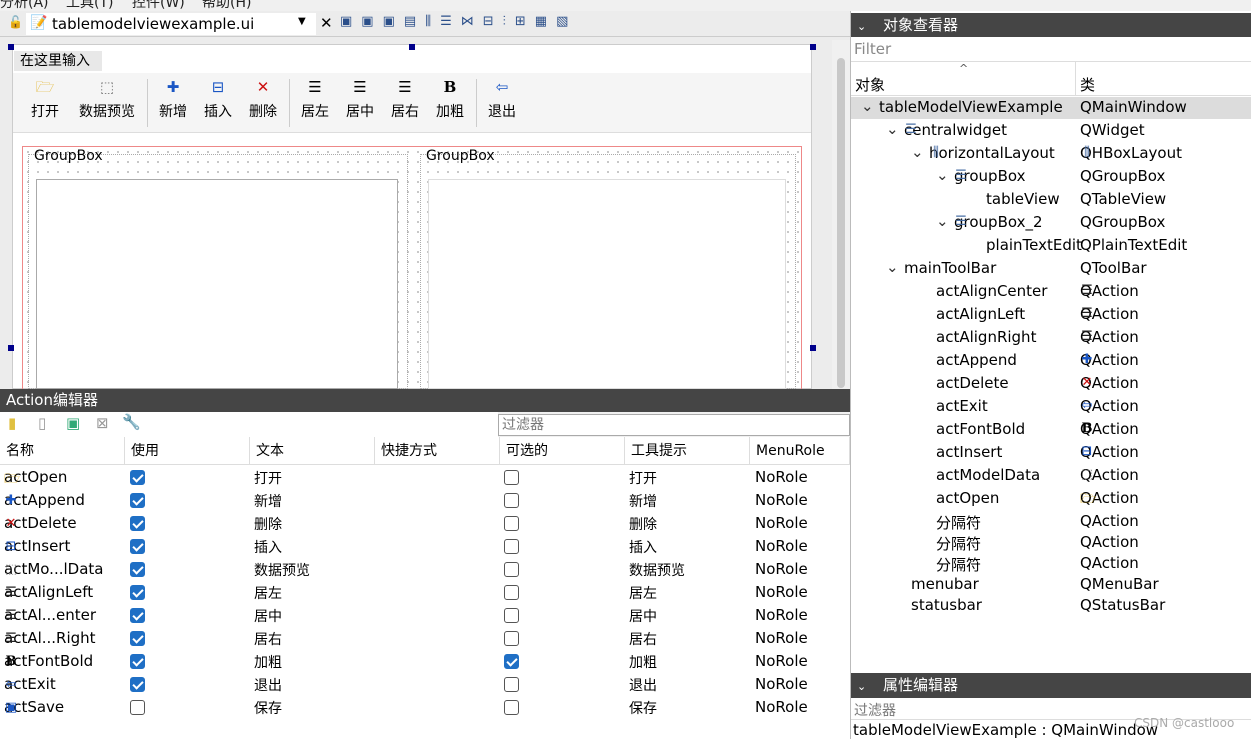 Image resolution: width=1251 pixels, height=739 pixels. What do you see at coordinates (1051, 154) in the screenshot?
I see `object-tree-row: ⌄ ⫼ horizontalLayout ⫼ QHBoxLayout` at bounding box center [1051, 154].